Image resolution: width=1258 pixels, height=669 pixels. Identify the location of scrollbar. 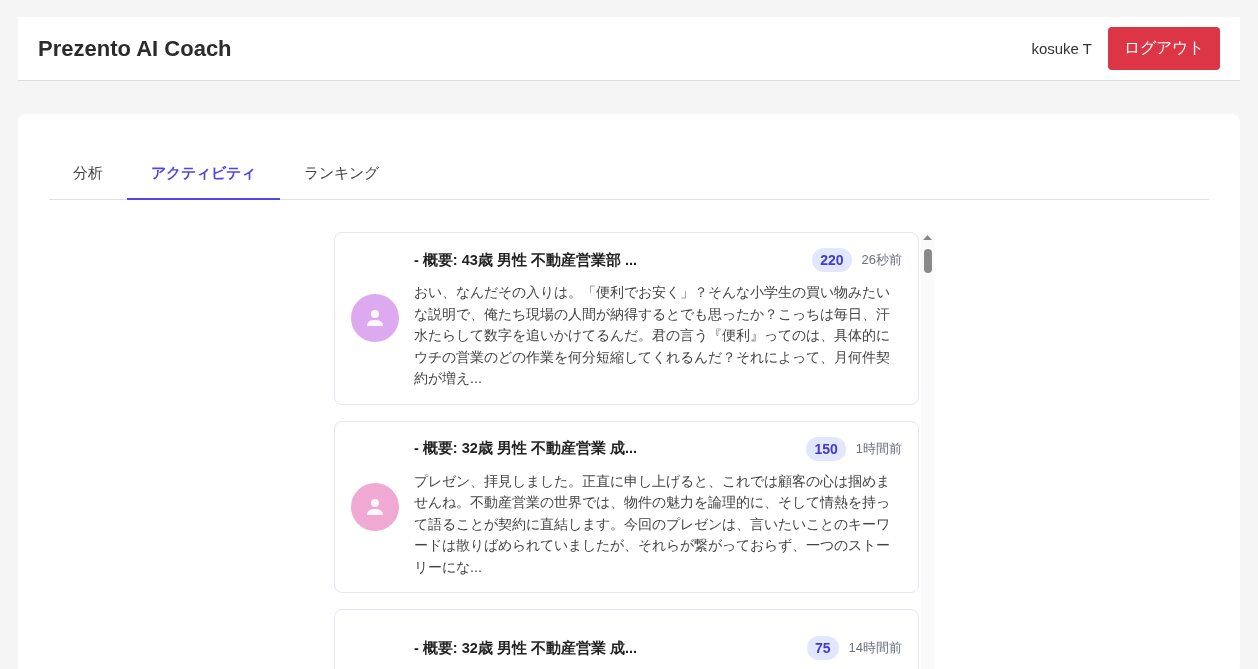
(927, 253).